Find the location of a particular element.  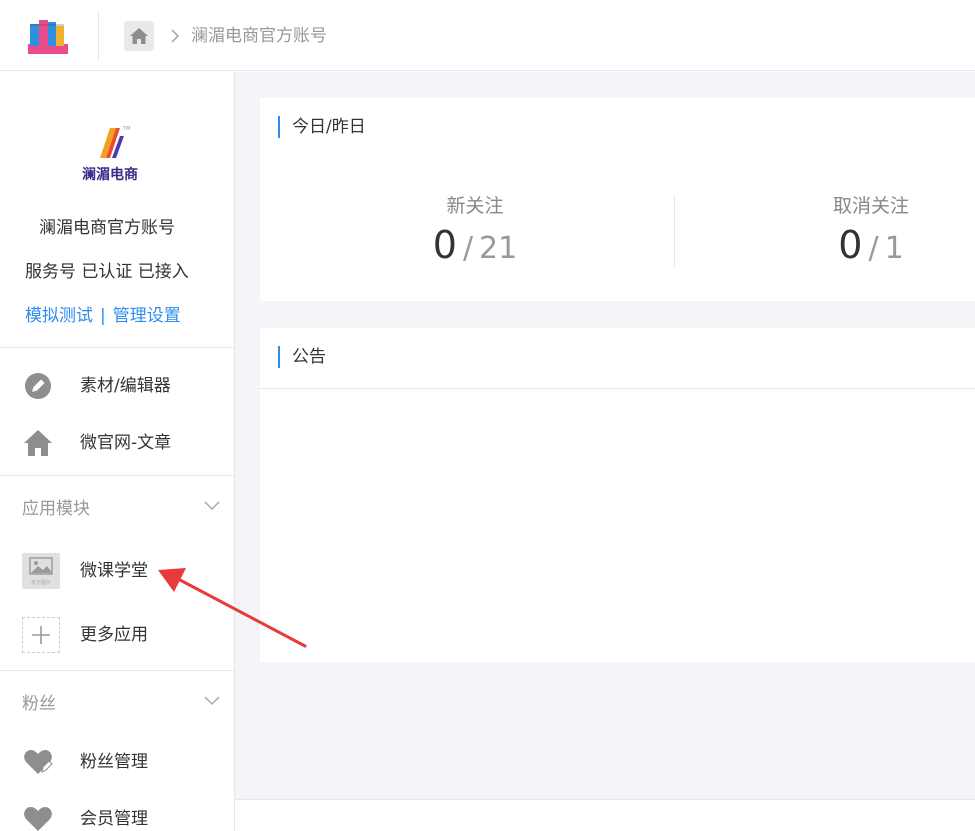

sidebar-group-fans: 粉丝 is located at coordinates (117, 703).